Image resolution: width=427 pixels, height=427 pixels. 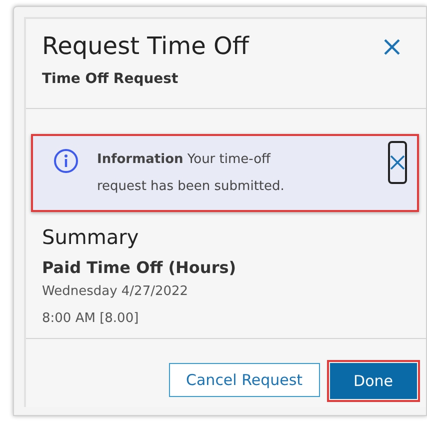 What do you see at coordinates (244, 380) in the screenshot?
I see `cancel-request-button: Cancel Request` at bounding box center [244, 380].